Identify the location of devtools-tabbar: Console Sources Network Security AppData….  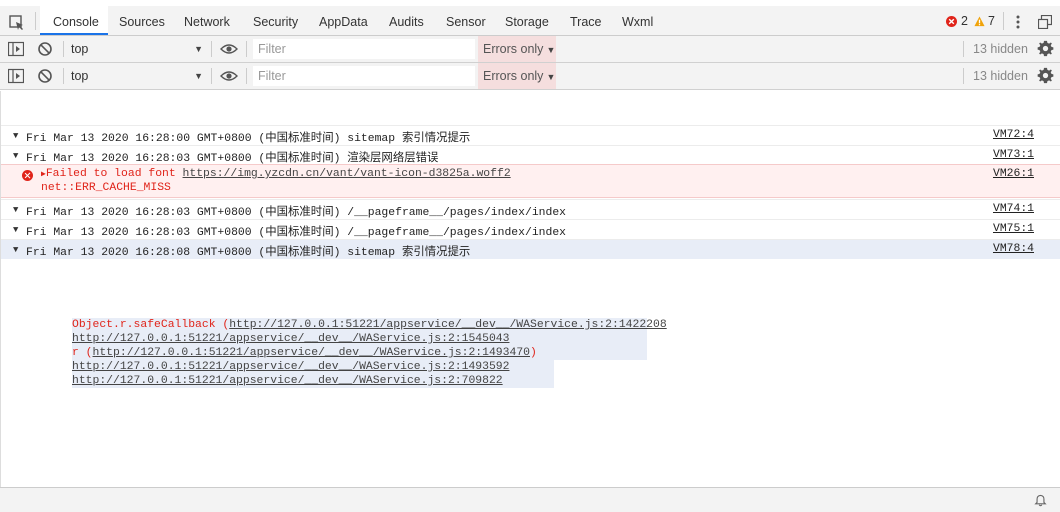
(530, 21).